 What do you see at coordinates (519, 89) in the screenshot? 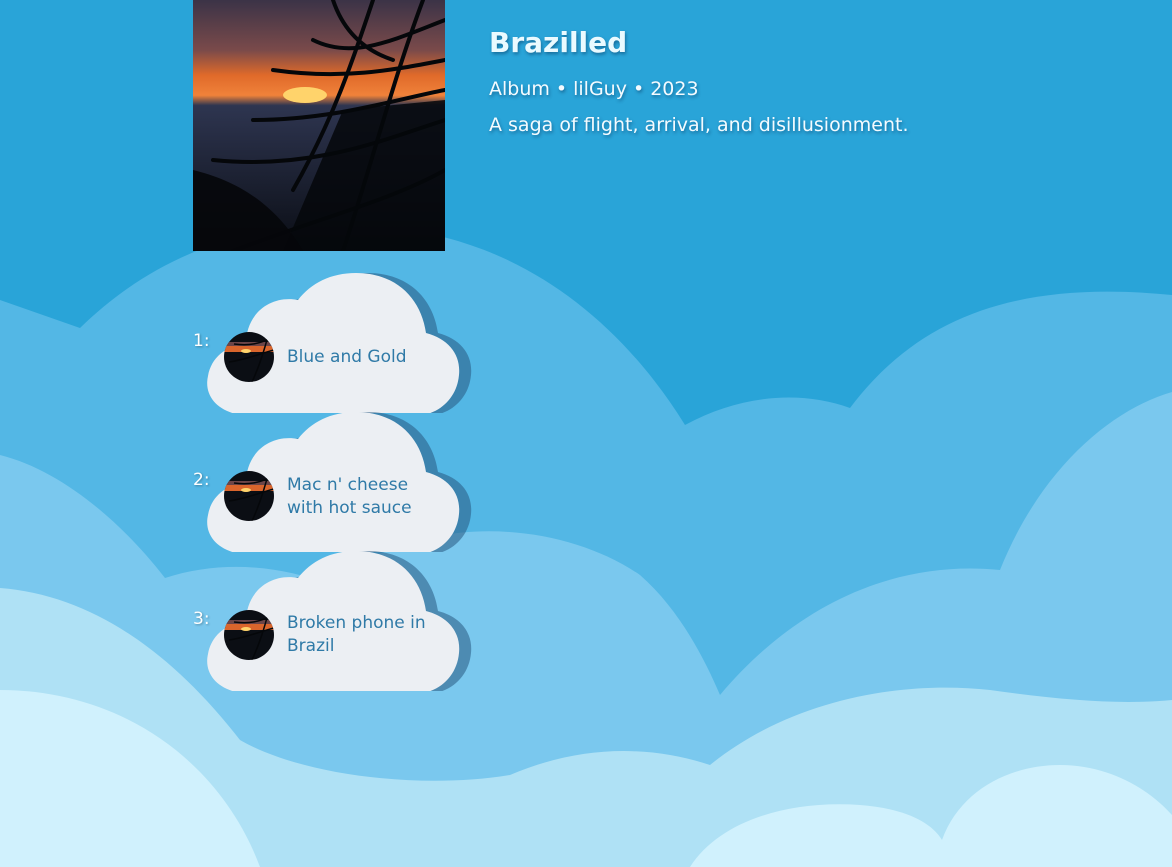
I see `album-type: Album` at bounding box center [519, 89].